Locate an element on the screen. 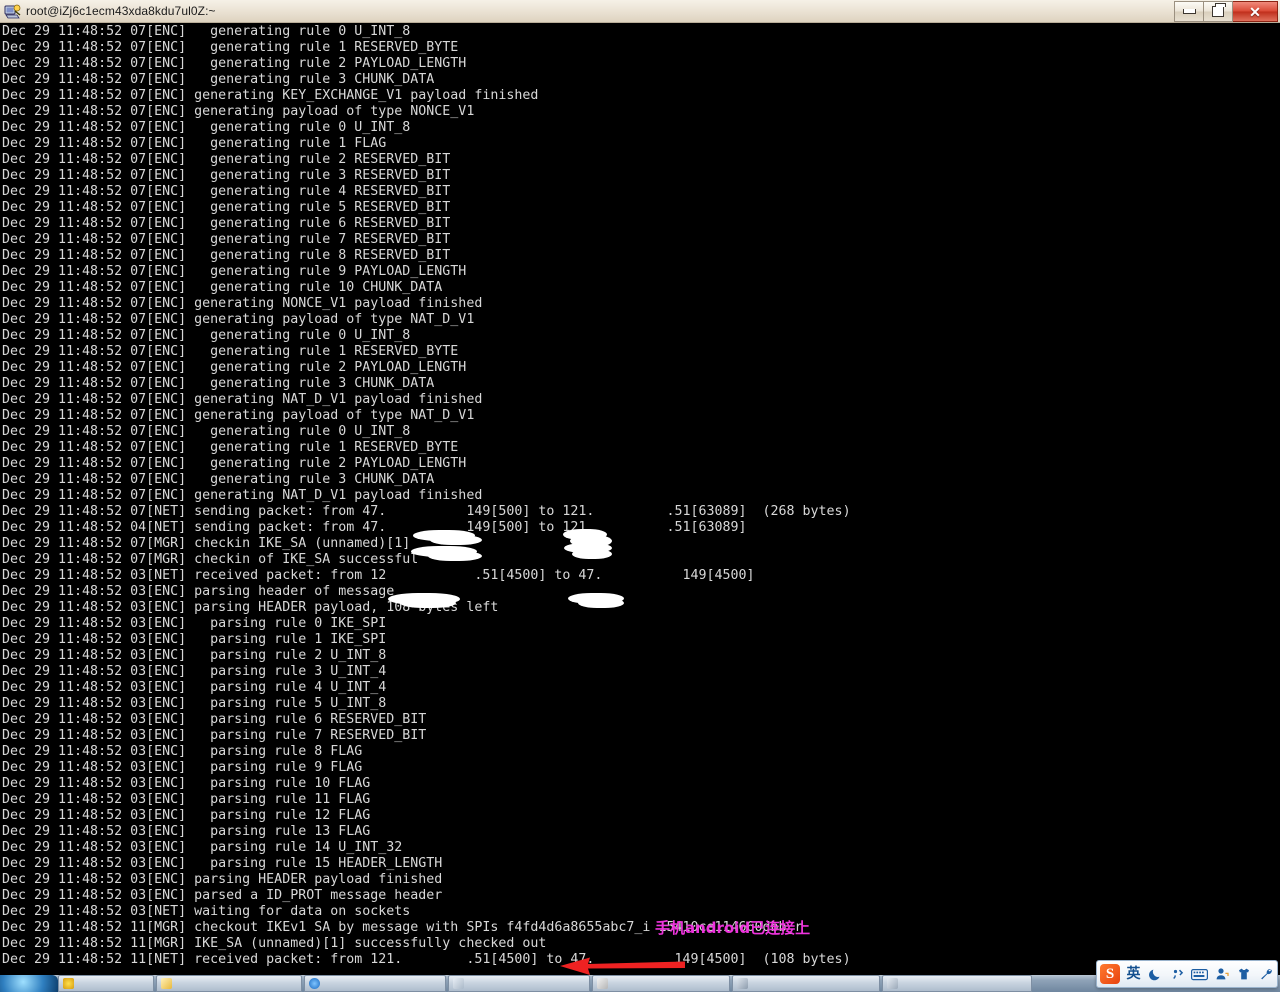  sogou-logo-icon: S is located at coordinates (1110, 974).